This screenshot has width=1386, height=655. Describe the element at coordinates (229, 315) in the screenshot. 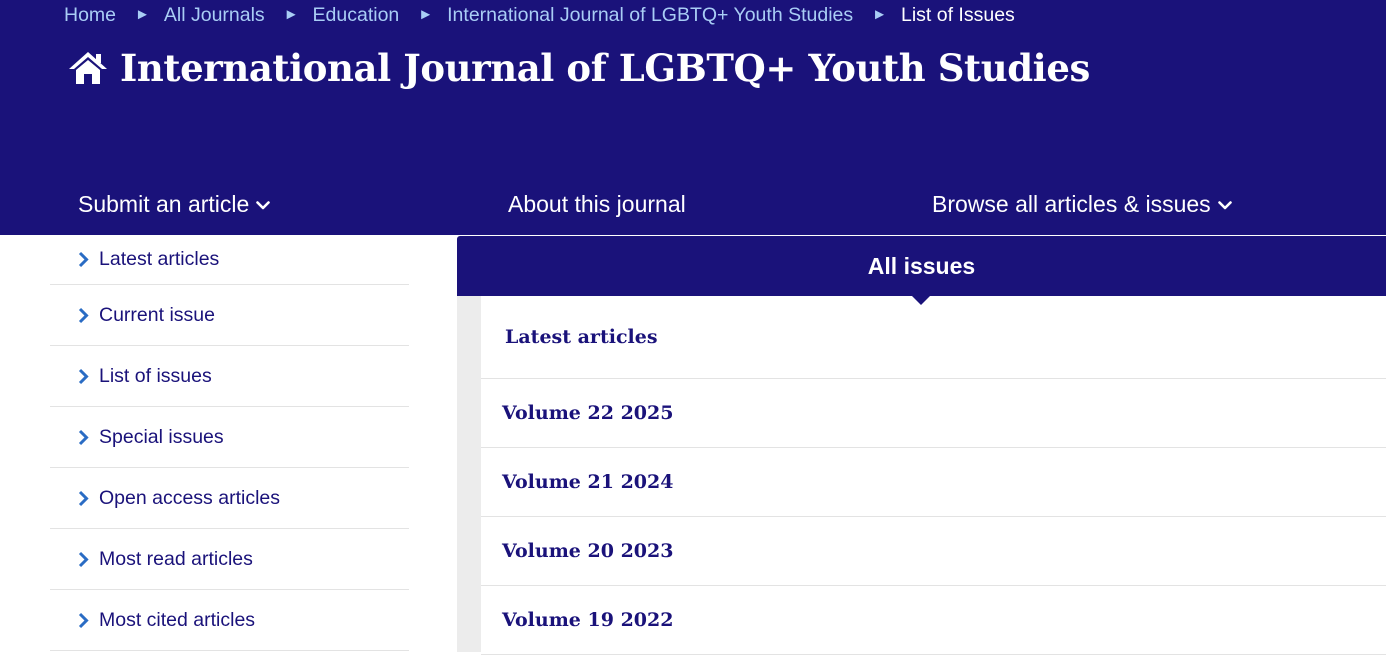

I see `sidebar-item-current-issue: Current issue` at that location.